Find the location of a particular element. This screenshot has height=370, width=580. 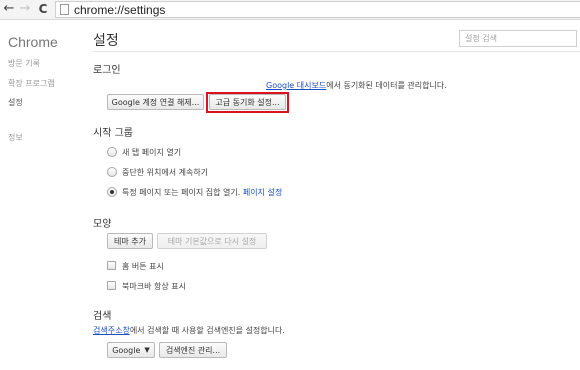

startup-option-specific-pages: 특정 페이지 또는 페이지 집합 열기. 페이지 설정 is located at coordinates (202, 192).